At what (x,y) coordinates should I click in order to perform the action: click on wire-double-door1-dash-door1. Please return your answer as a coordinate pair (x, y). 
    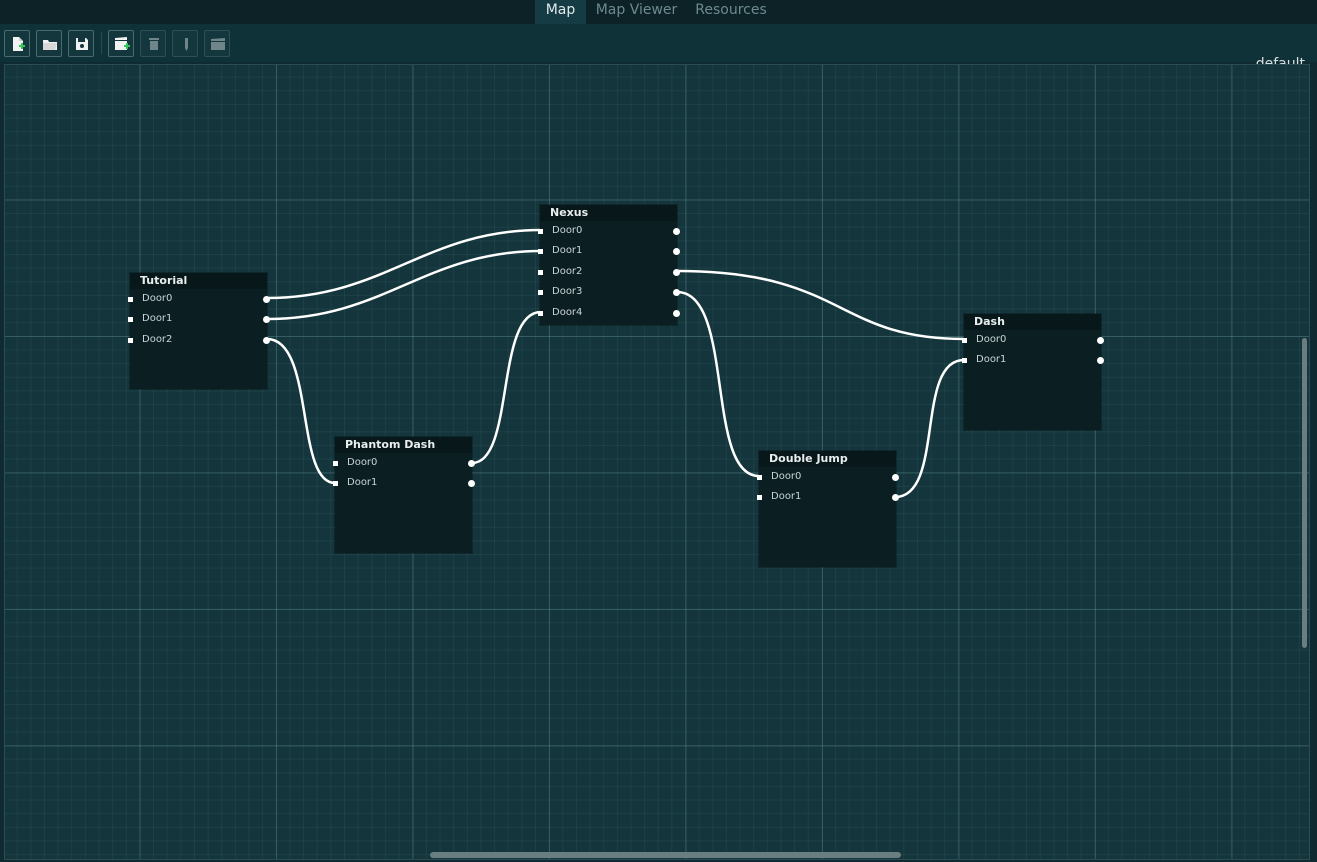
    Looking at the image, I should click on (929, 428).